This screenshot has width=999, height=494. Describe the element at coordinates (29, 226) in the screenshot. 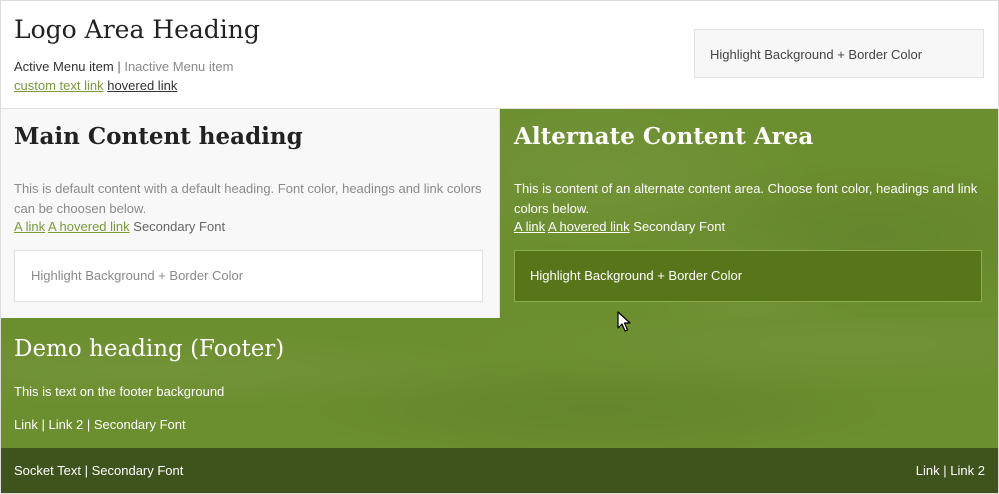

I see `main-link: A link` at that location.